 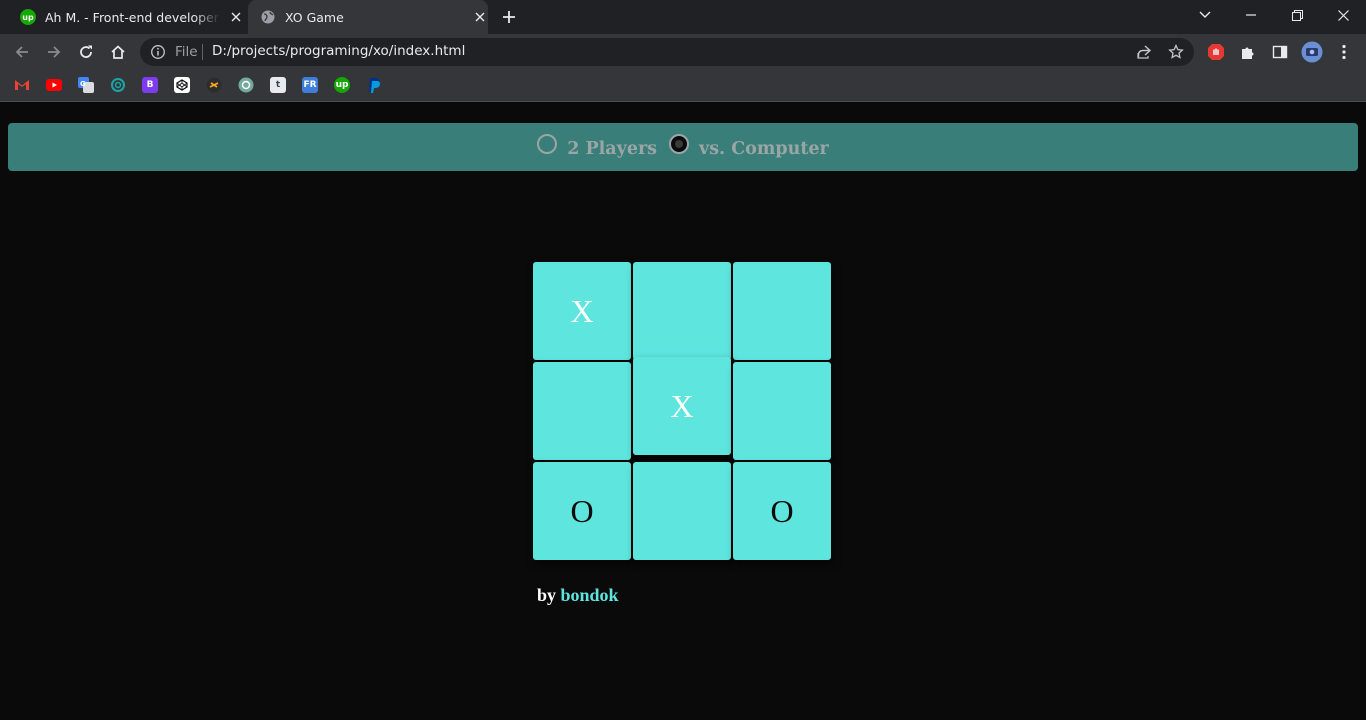 What do you see at coordinates (547, 595) in the screenshot?
I see `credit-prefix: by` at bounding box center [547, 595].